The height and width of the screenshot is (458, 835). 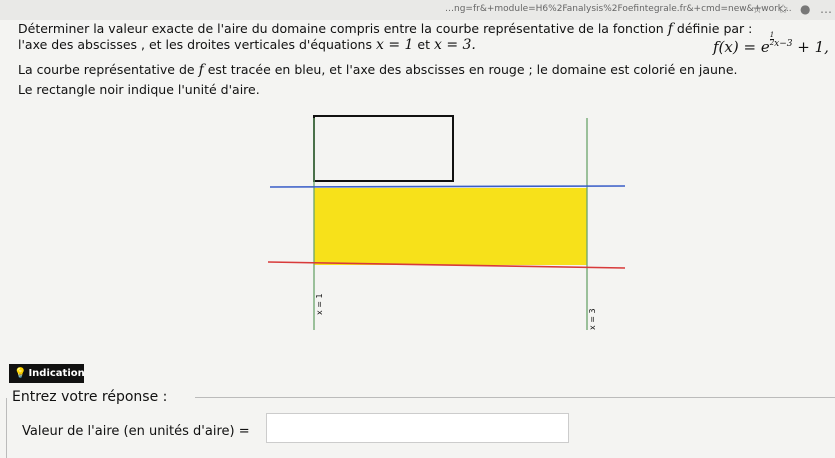 I want to click on yellow-domain, so click(x=450, y=226).